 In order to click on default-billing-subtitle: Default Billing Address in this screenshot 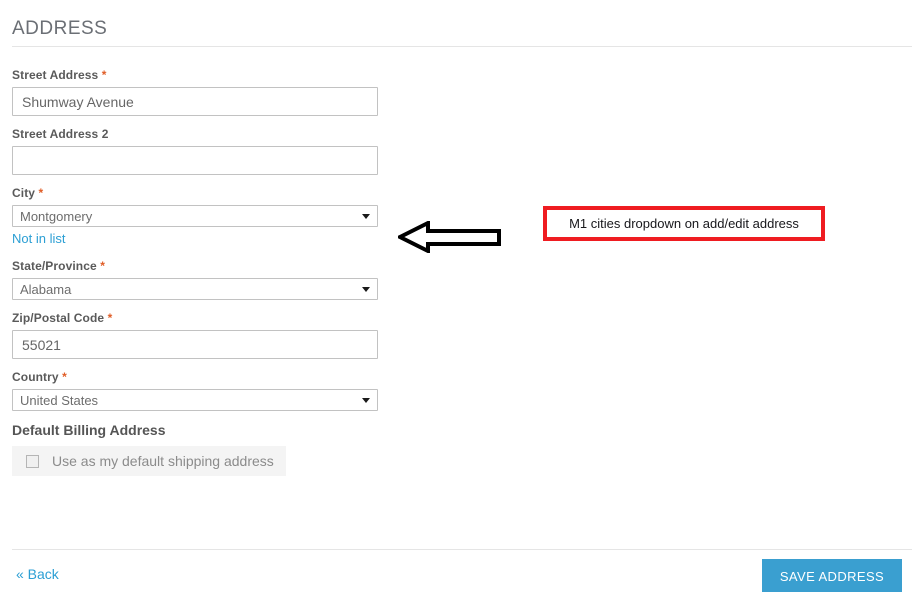, I will do `click(89, 430)`.